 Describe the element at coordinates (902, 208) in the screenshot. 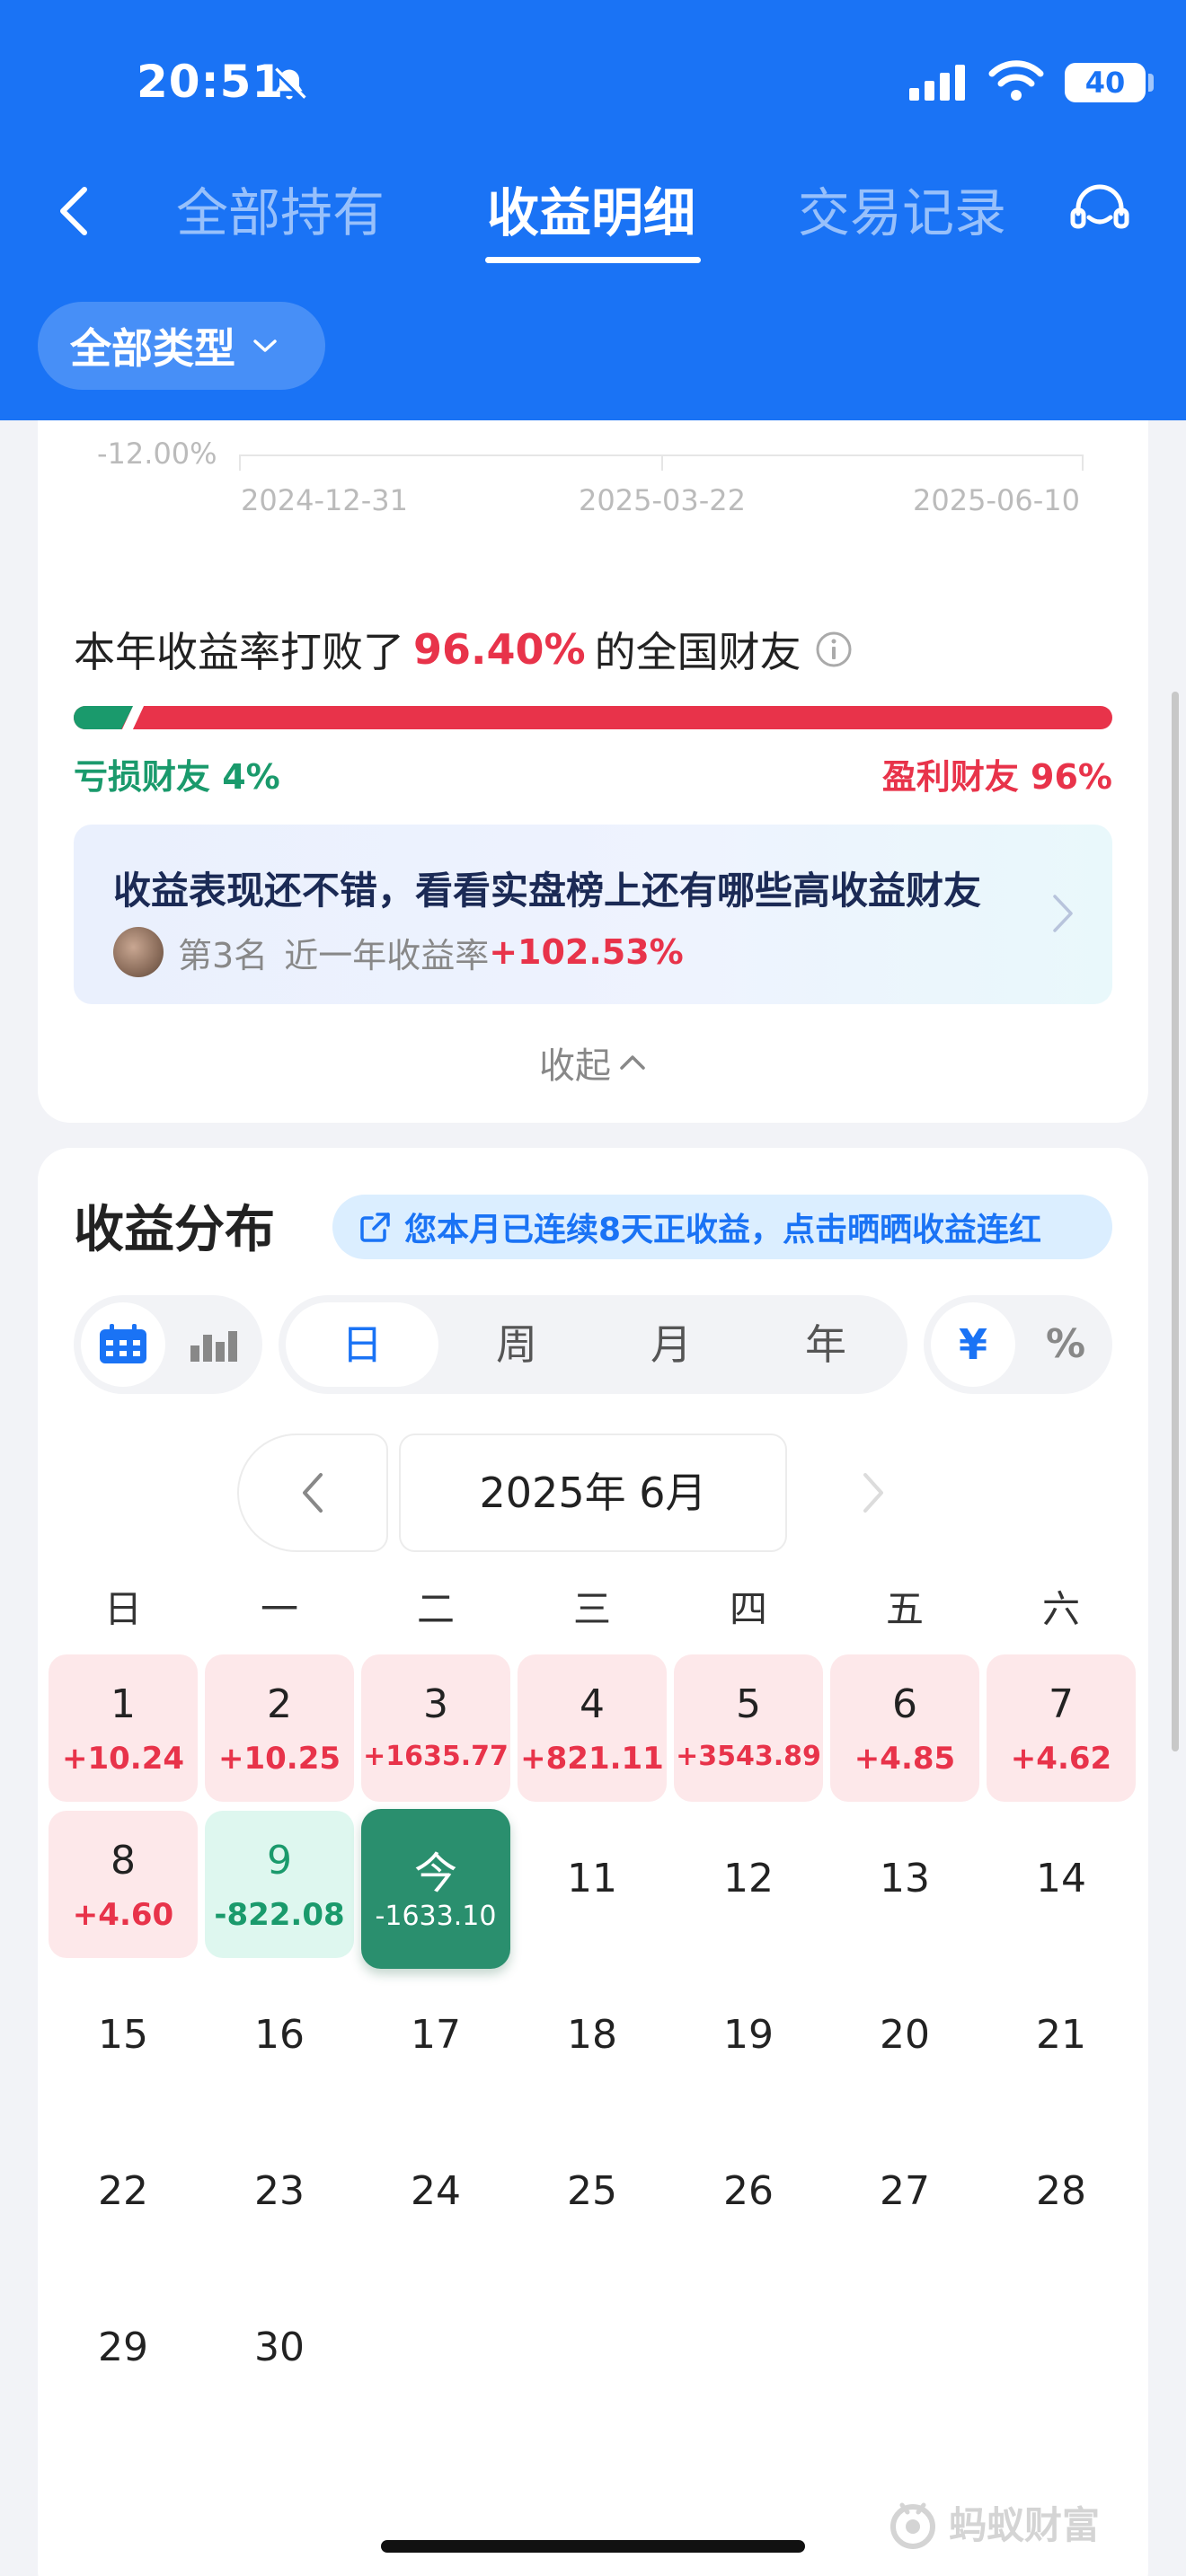

I see `tab-transactions: 交易记录` at that location.